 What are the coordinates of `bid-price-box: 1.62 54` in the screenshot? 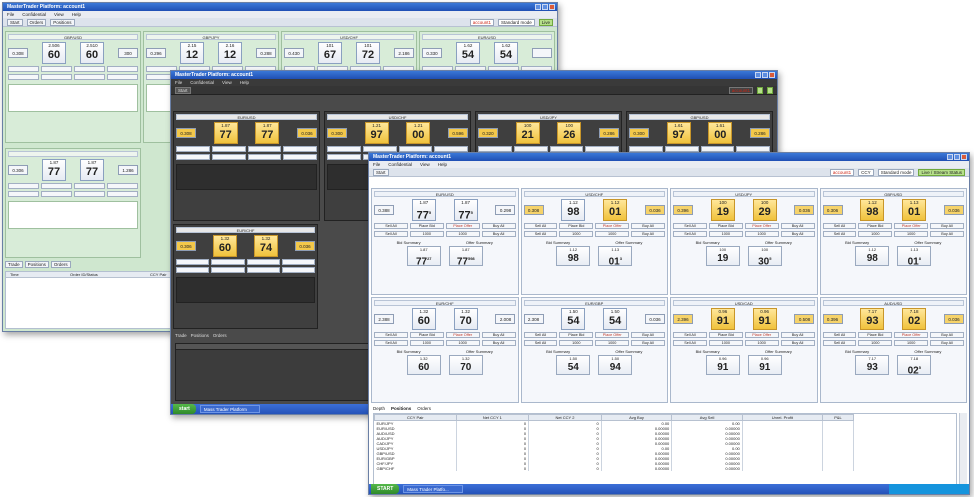 It's located at (468, 53).